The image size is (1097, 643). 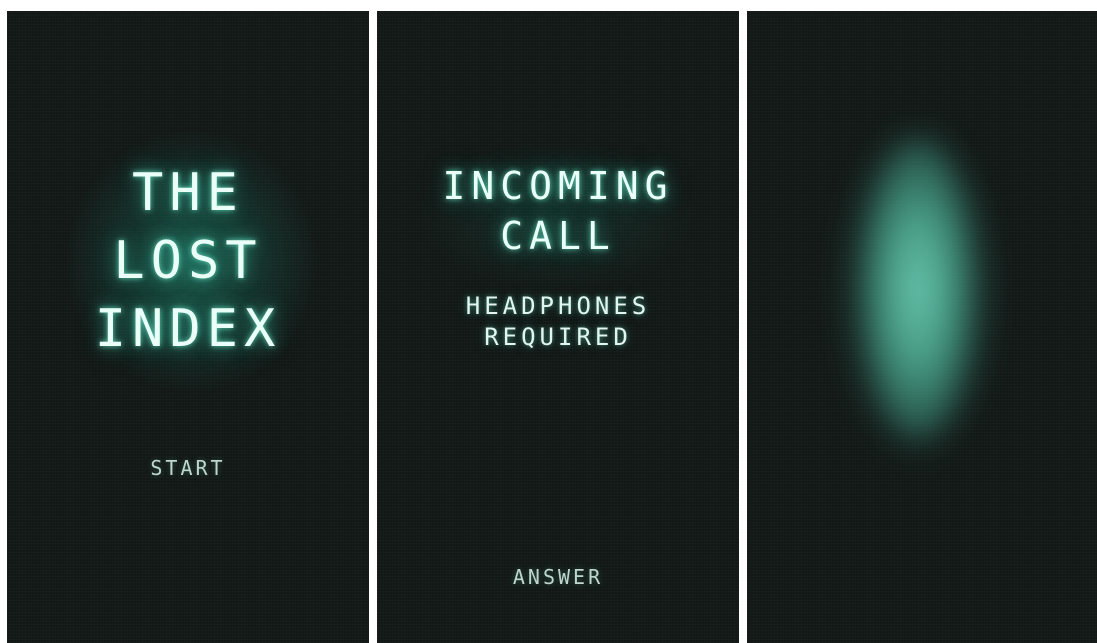 What do you see at coordinates (558, 577) in the screenshot?
I see `answer-button: ANSWER` at bounding box center [558, 577].